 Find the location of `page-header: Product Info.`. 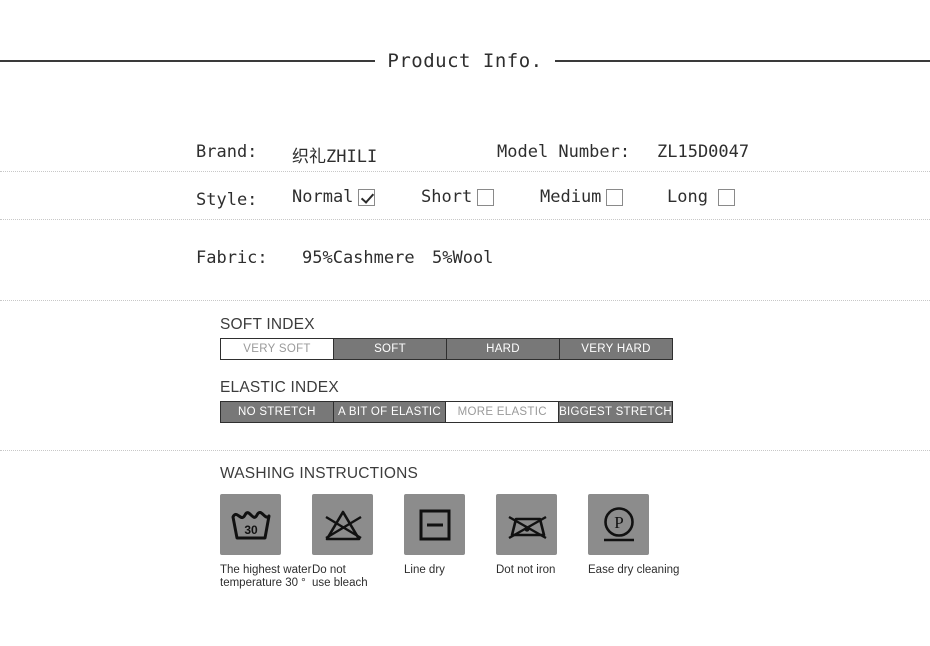

page-header: Product Info. is located at coordinates (465, 61).